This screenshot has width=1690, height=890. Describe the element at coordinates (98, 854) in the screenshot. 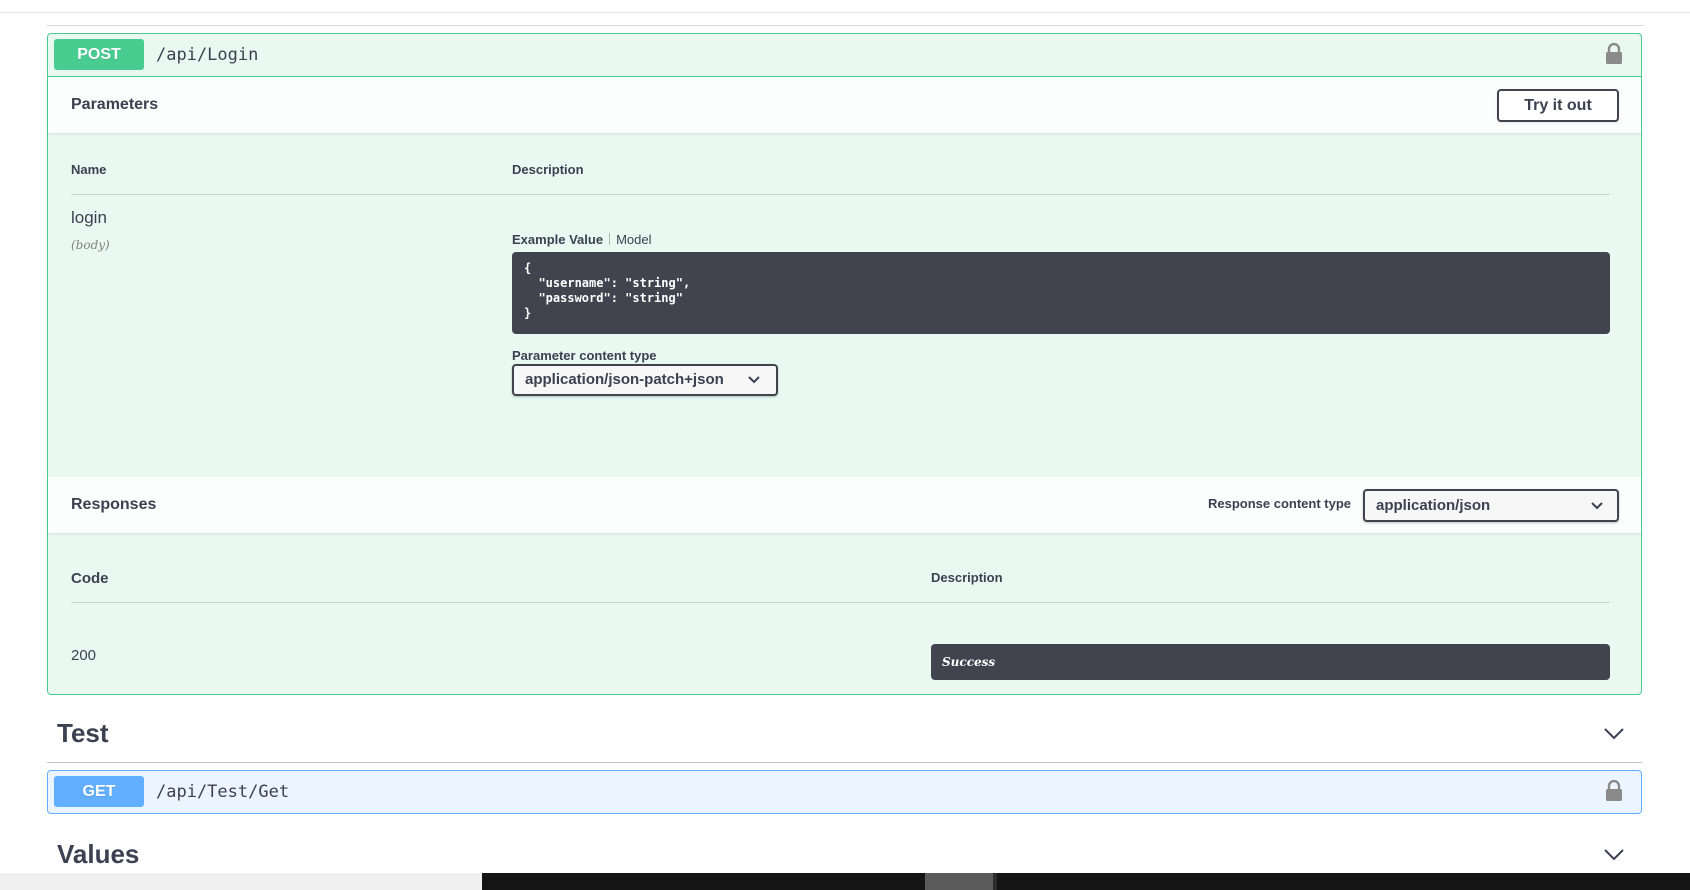

I see `tag-title-values: Values` at that location.